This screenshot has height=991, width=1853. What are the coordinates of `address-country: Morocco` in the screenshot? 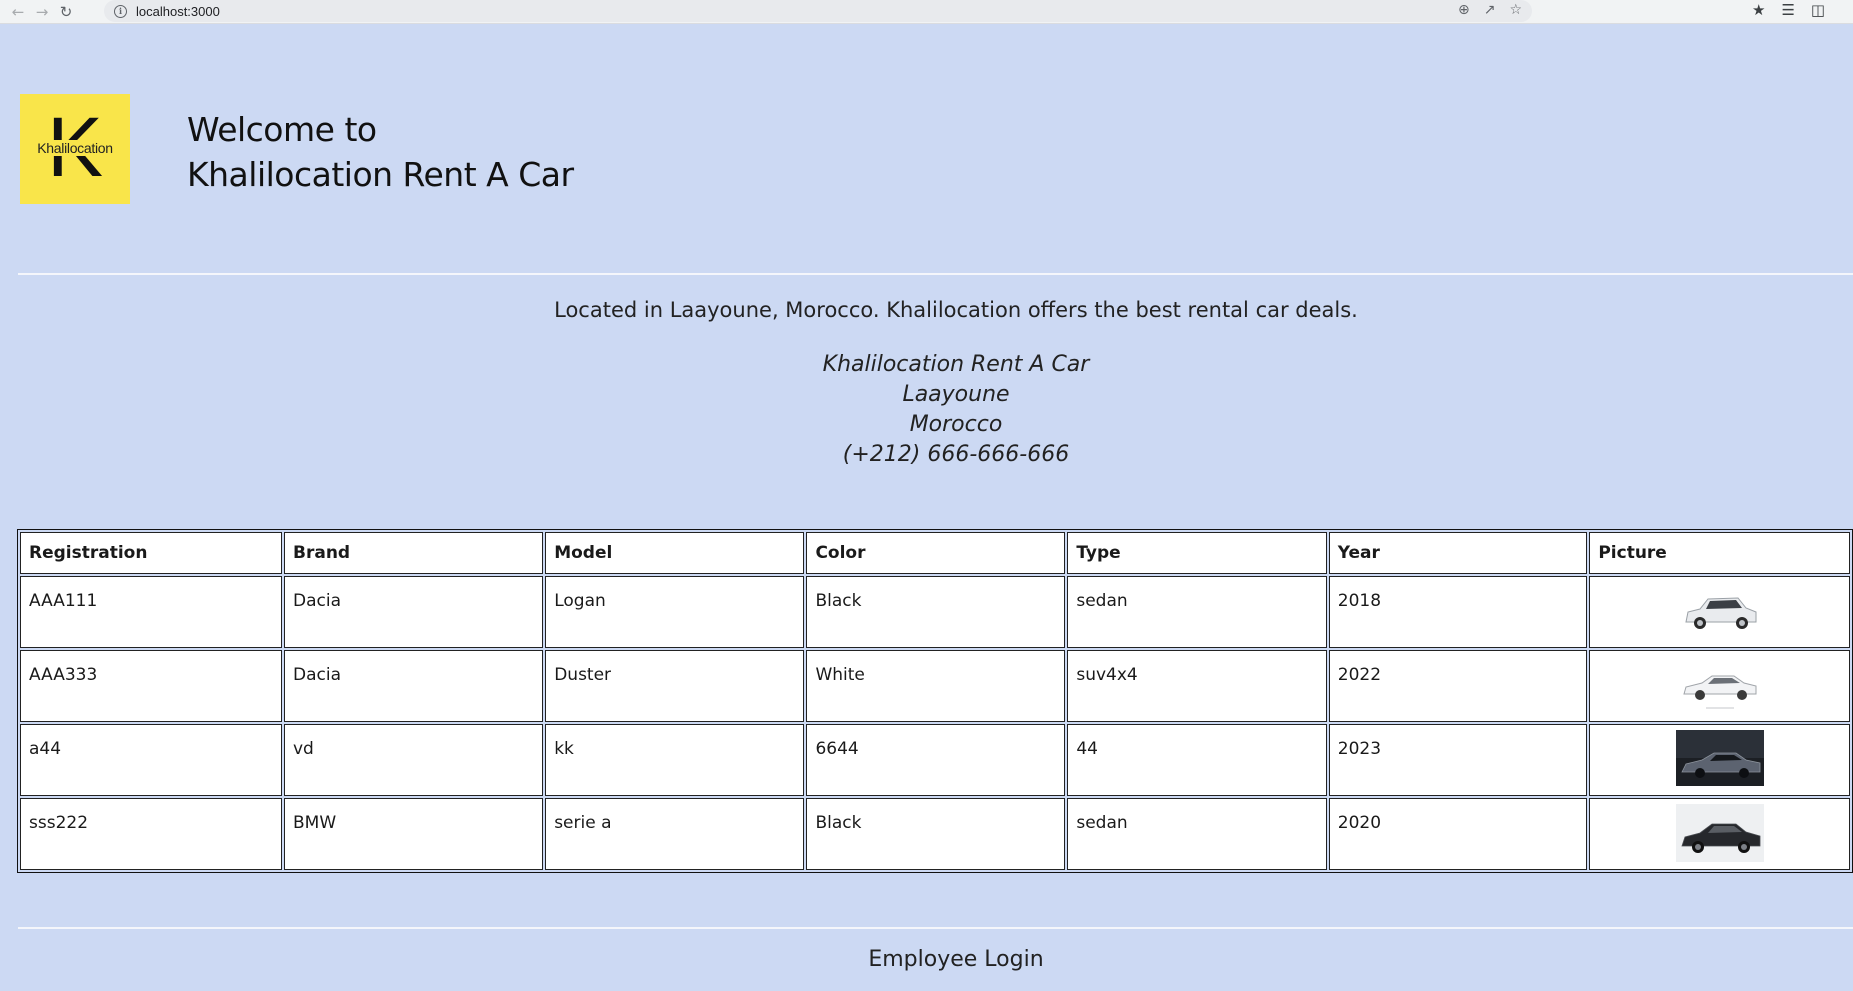 It's located at (956, 424).